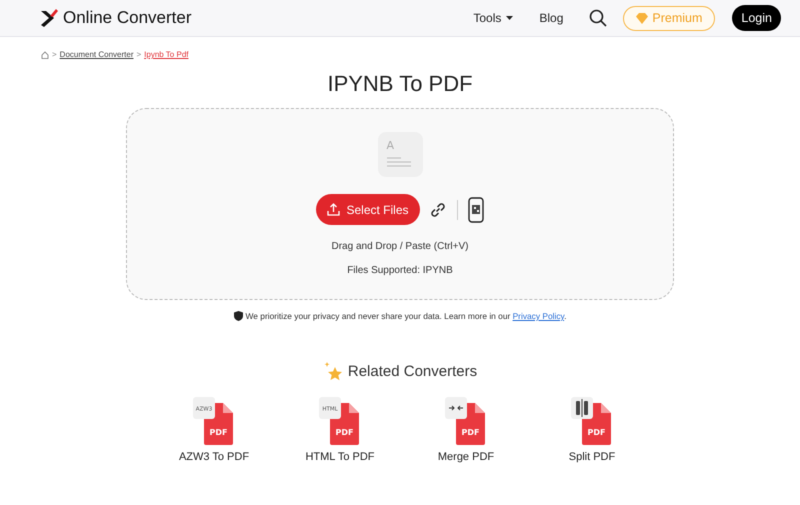 This screenshot has width=800, height=505. Describe the element at coordinates (340, 457) in the screenshot. I see `converter-link: HTML To PDF` at that location.